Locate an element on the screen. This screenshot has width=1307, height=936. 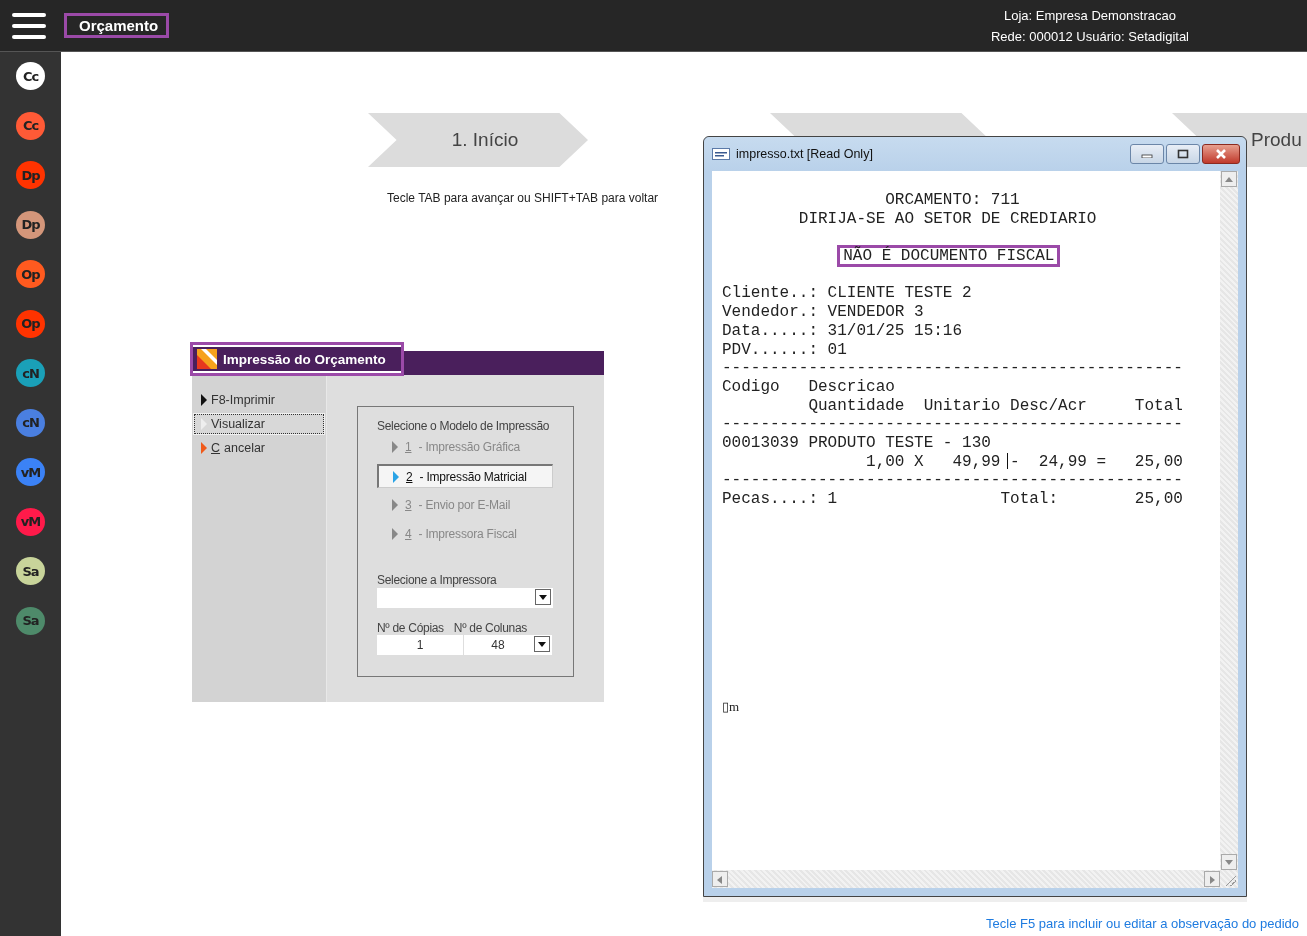
text-line: PDV......: 01 is located at coordinates (785, 350).